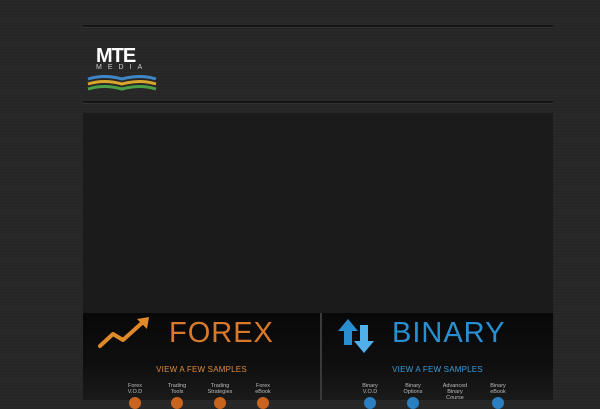 Image resolution: width=600 pixels, height=409 pixels. What do you see at coordinates (122, 72) in the screenshot?
I see `mte-media-logo: MTE MEDIA` at bounding box center [122, 72].